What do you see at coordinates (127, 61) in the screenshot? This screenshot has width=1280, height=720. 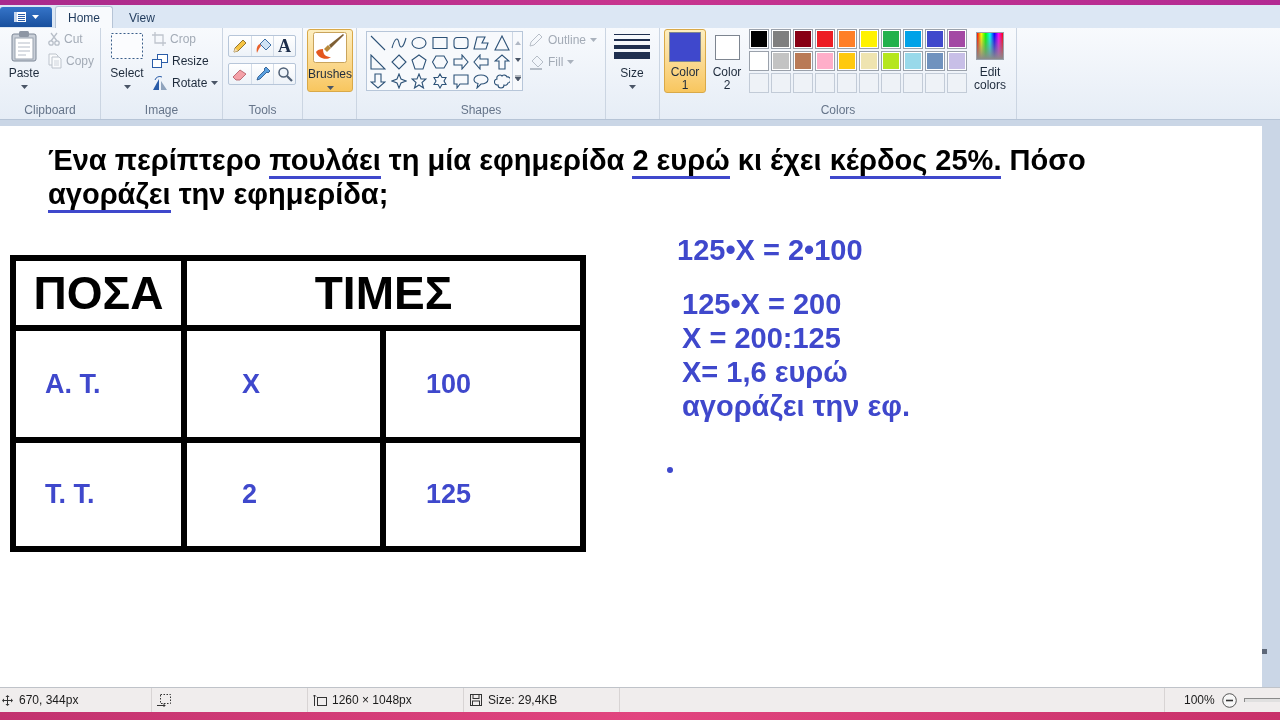 I see `select-button: Select` at bounding box center [127, 61].